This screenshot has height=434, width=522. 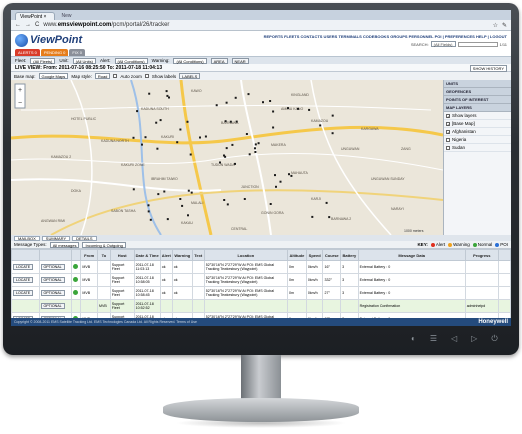 What do you see at coordinates (504, 25) in the screenshot?
I see `wrench-icon: ✎` at bounding box center [504, 25].